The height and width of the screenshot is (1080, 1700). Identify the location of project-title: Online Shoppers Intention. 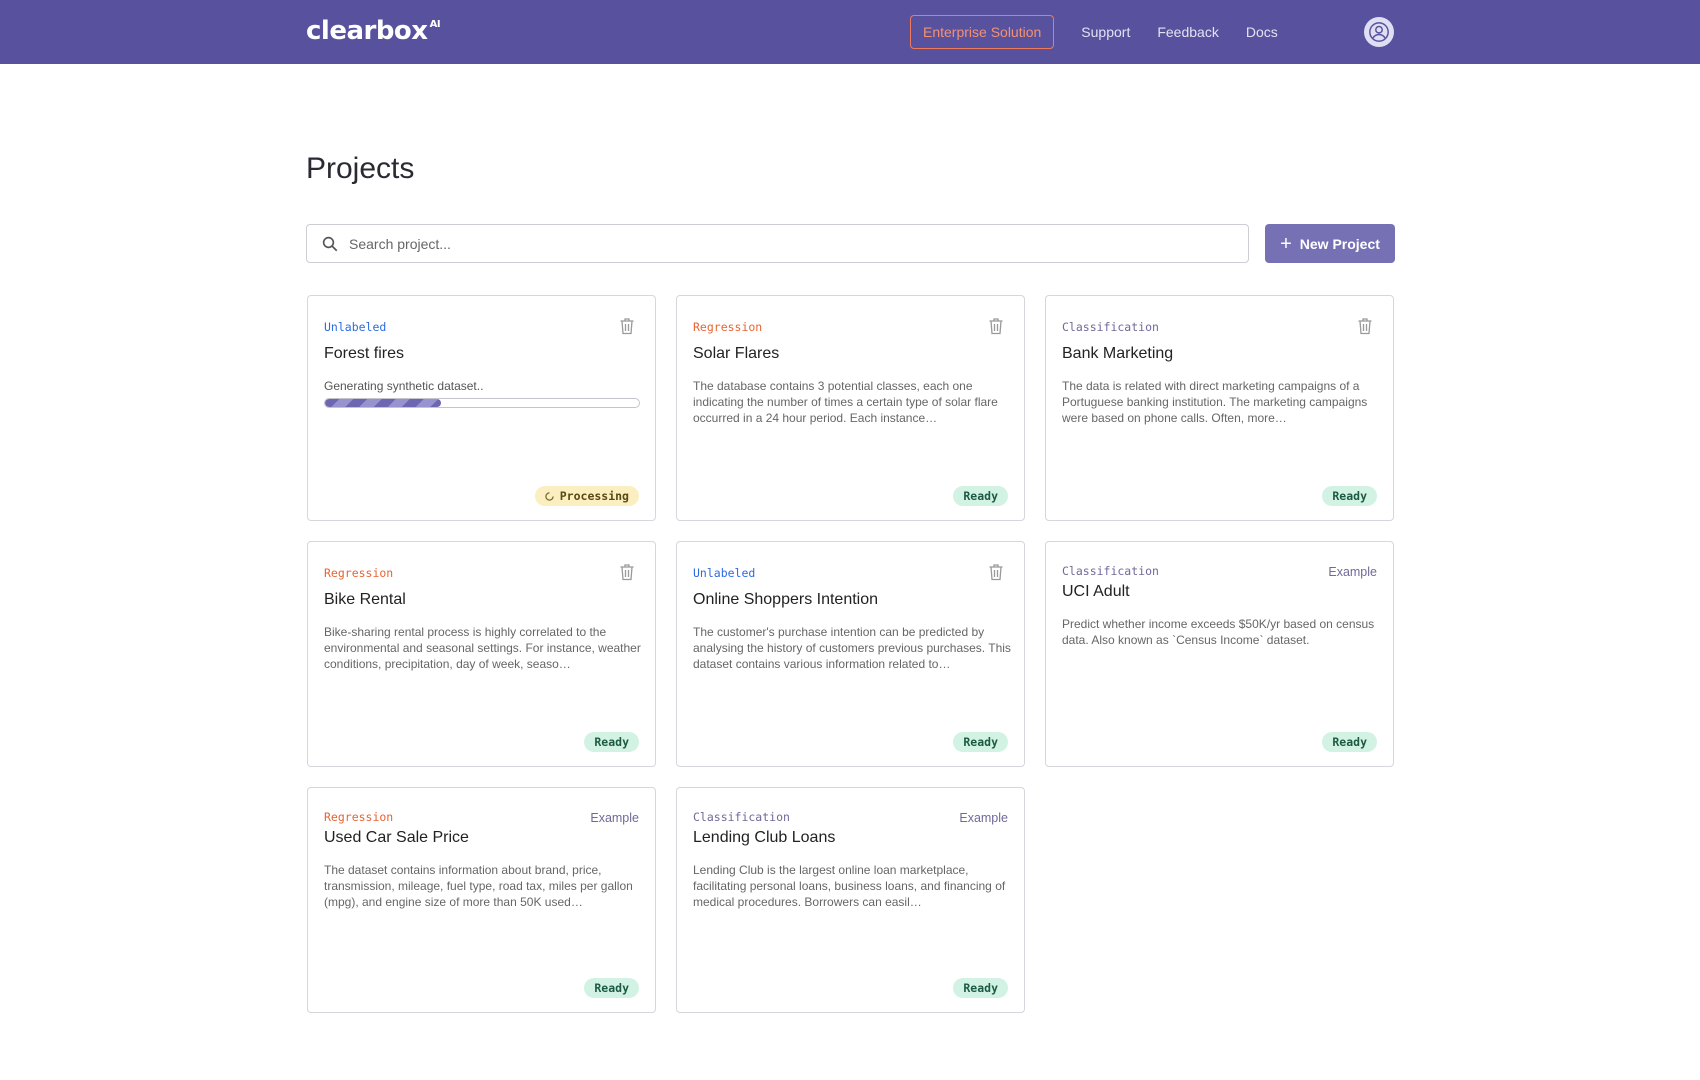
(785, 600).